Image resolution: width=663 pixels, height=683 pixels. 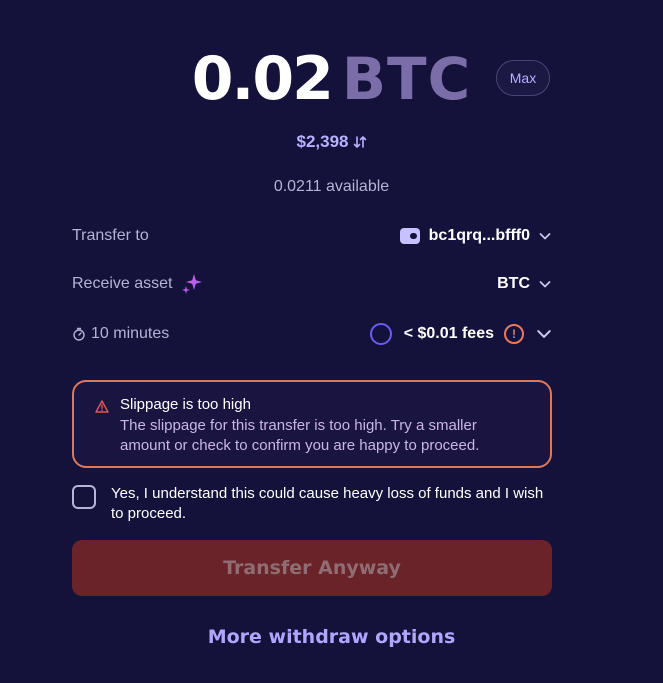 What do you see at coordinates (312, 284) in the screenshot?
I see `receive-asset-row: Receive asset BTC` at bounding box center [312, 284].